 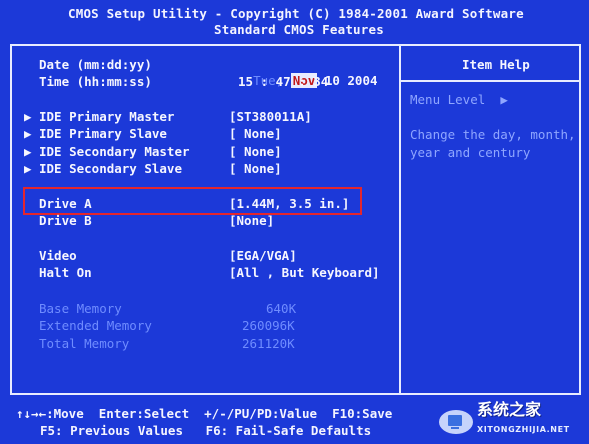 What do you see at coordinates (509, 409) in the screenshot?
I see `watermark-cn-text: 系统之家` at bounding box center [509, 409].